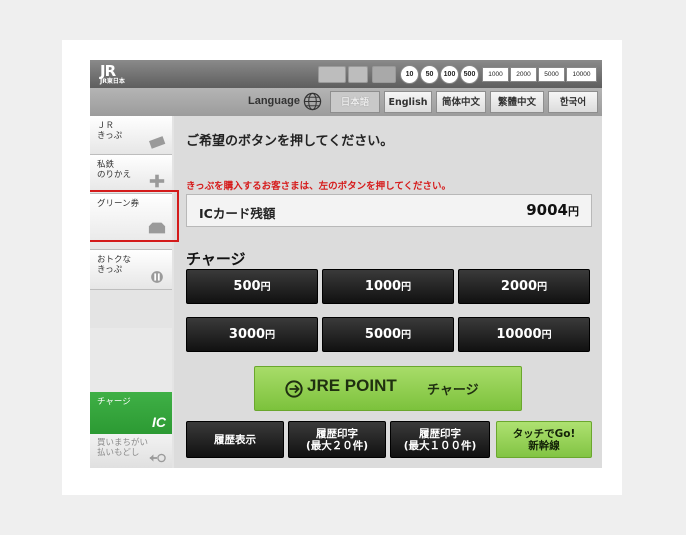 Image resolution: width=686 pixels, height=535 pixels. Describe the element at coordinates (453, 390) in the screenshot. I see `jre-point-action: チャージ` at that location.